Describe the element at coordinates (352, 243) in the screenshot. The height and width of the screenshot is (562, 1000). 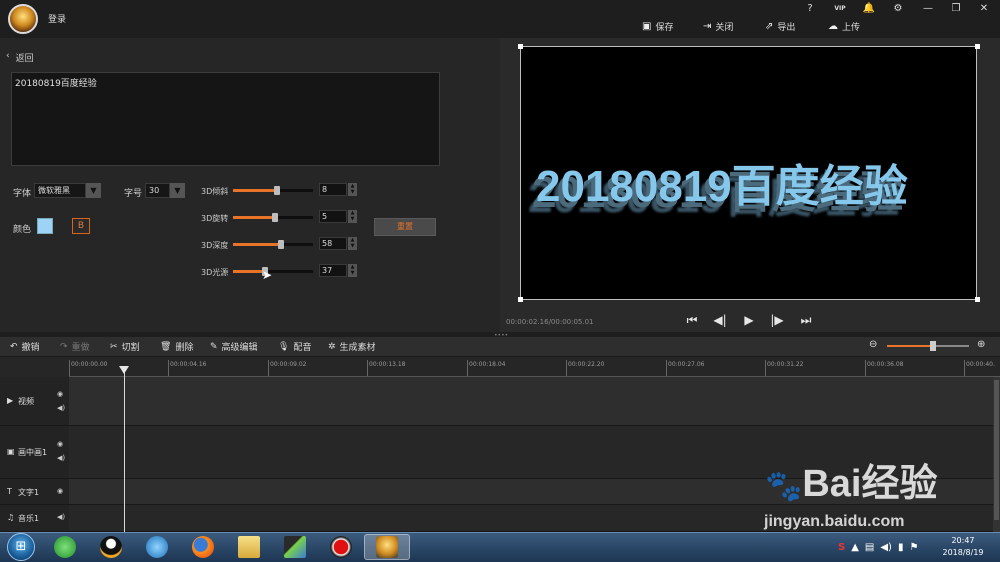
I see `depth-stepper: ▲ ▼` at that location.